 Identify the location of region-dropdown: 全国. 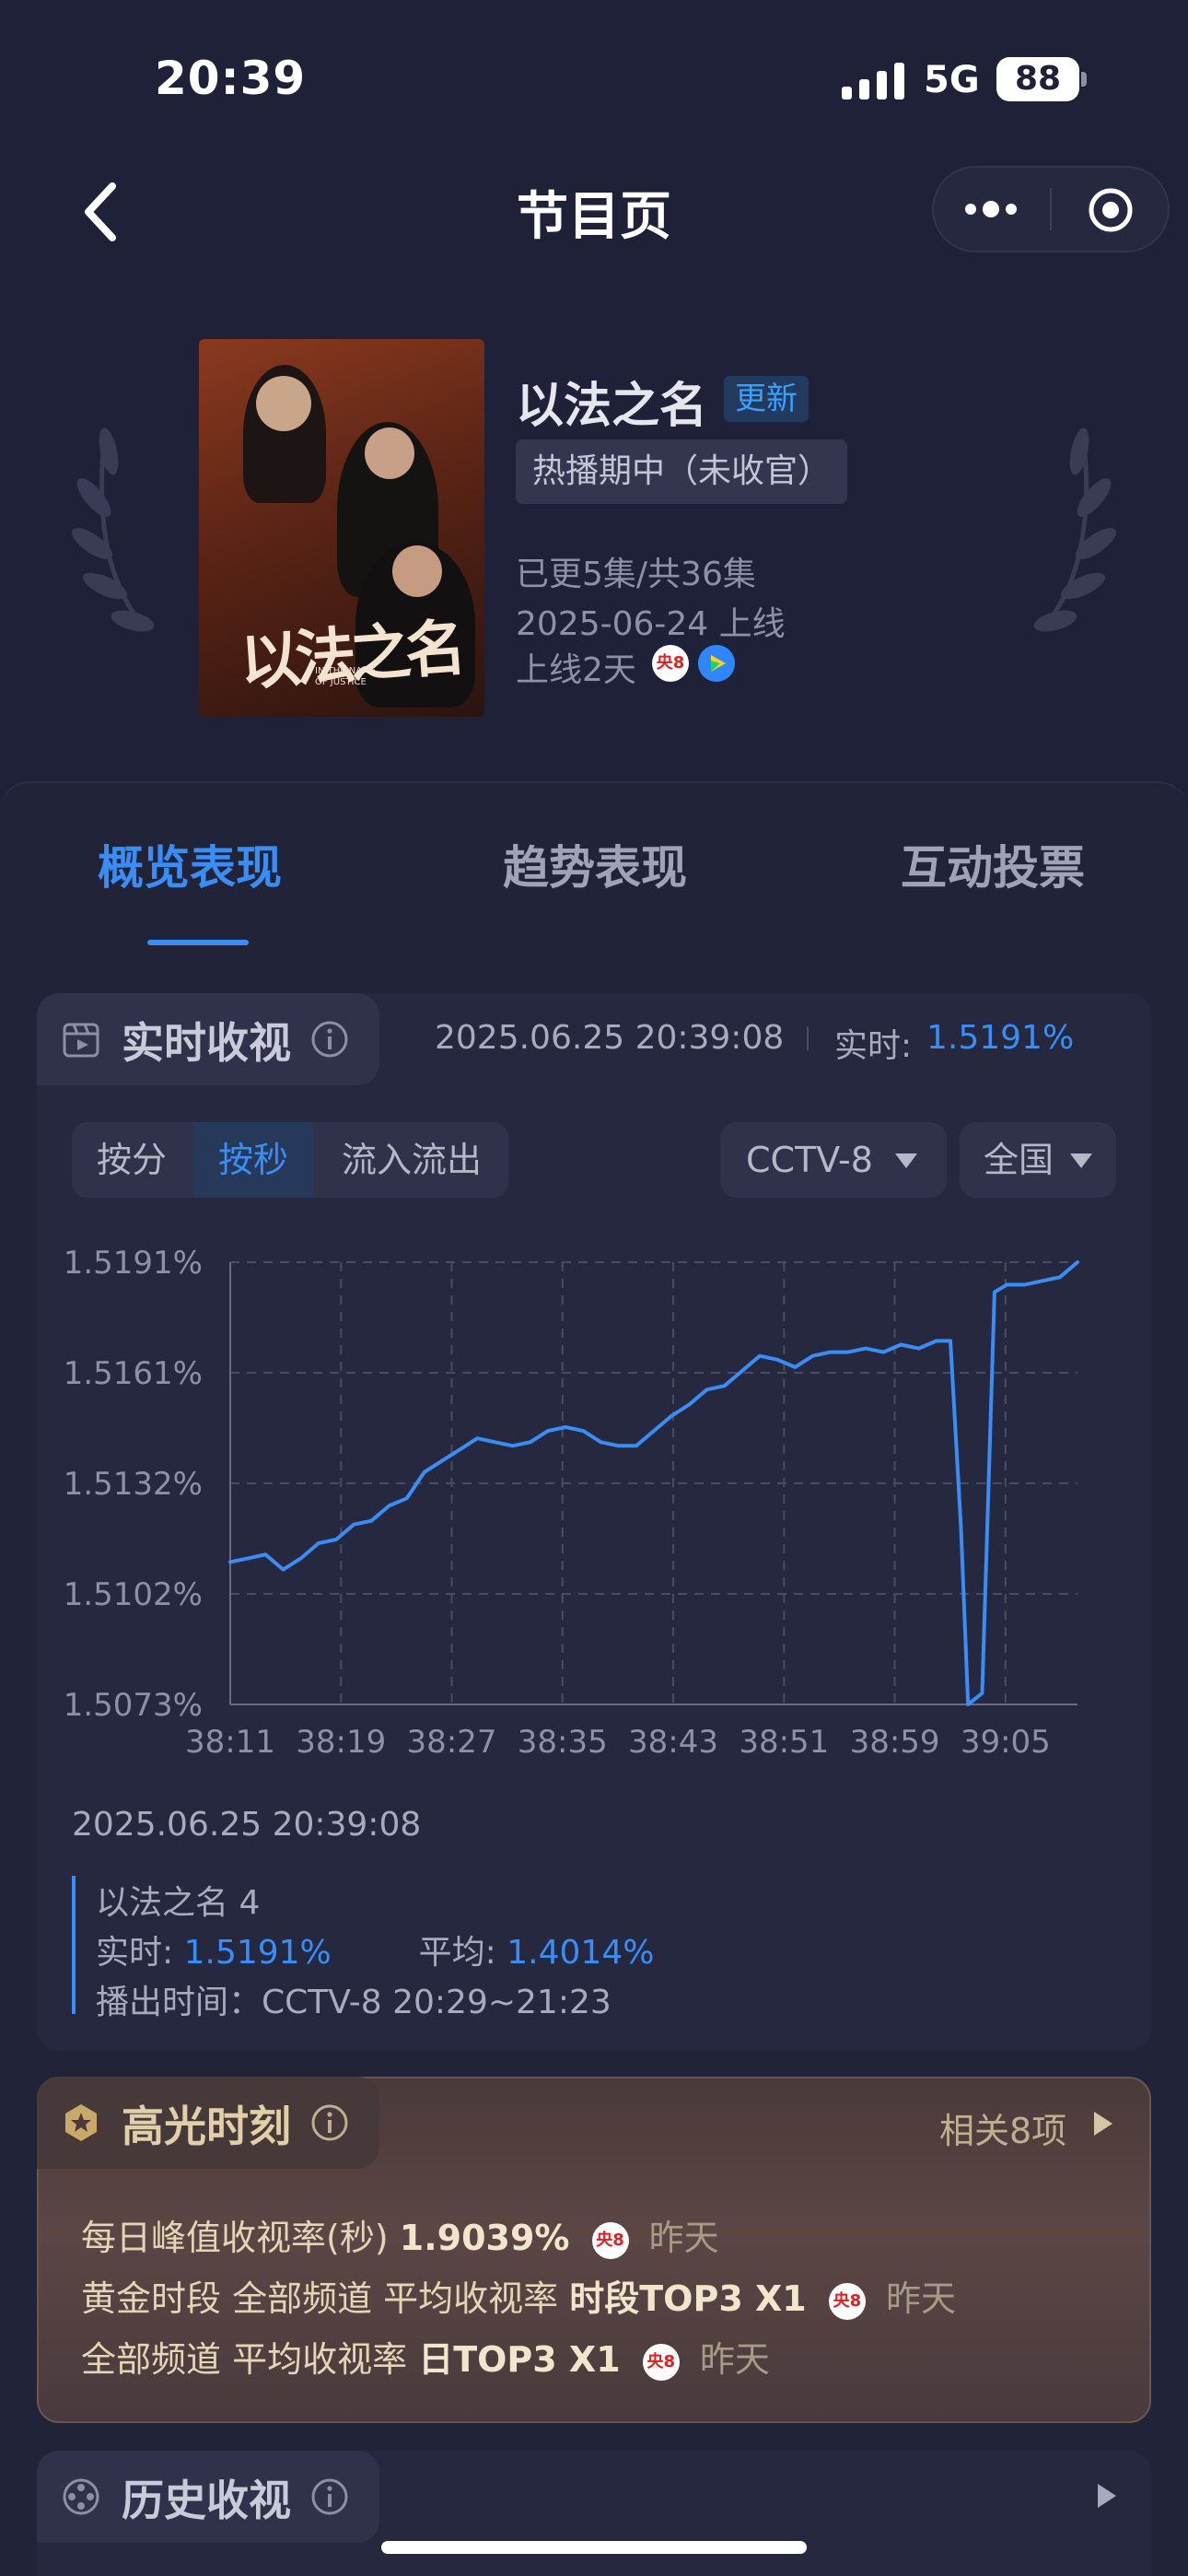
(1038, 1160).